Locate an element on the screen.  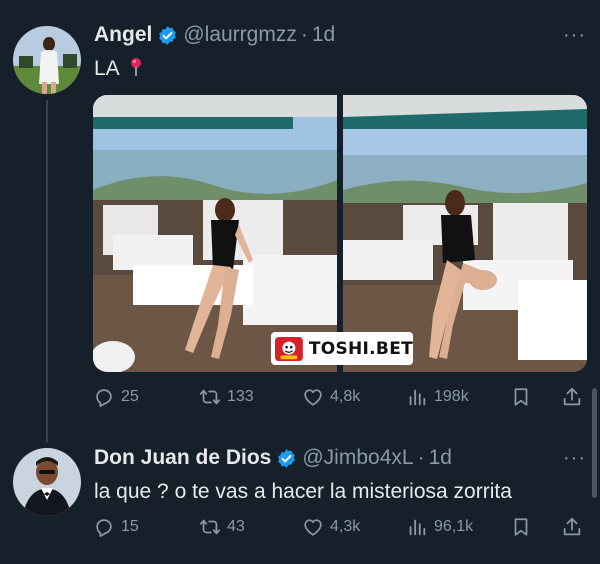
reply-count: 25 is located at coordinates (130, 396).